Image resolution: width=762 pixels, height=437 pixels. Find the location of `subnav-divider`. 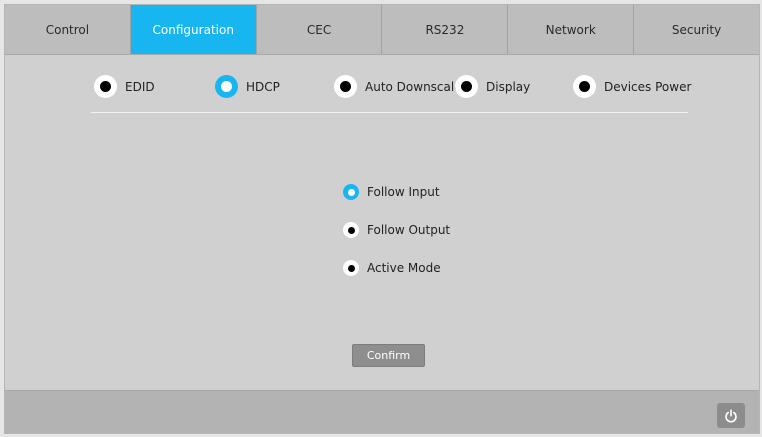

subnav-divider is located at coordinates (389, 112).